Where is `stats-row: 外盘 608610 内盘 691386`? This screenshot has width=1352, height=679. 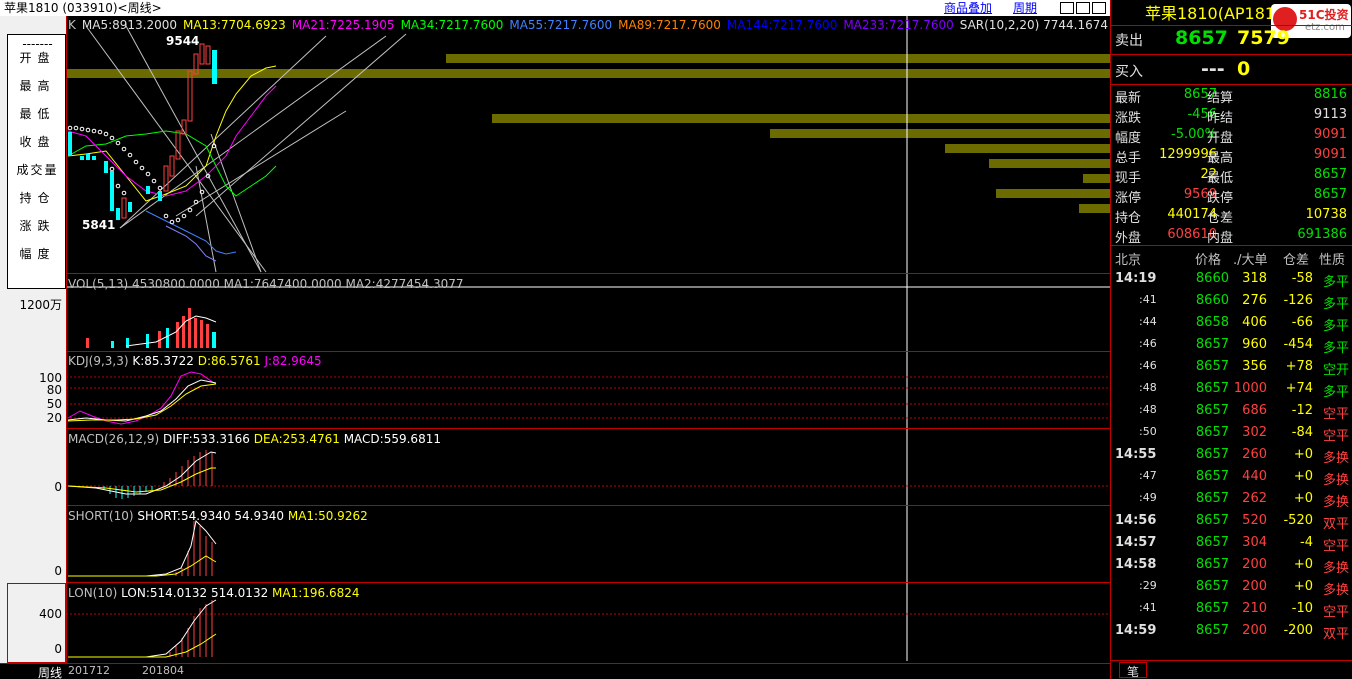
stats-row: 外盘 608610 内盘 691386 is located at coordinates (1231, 236).